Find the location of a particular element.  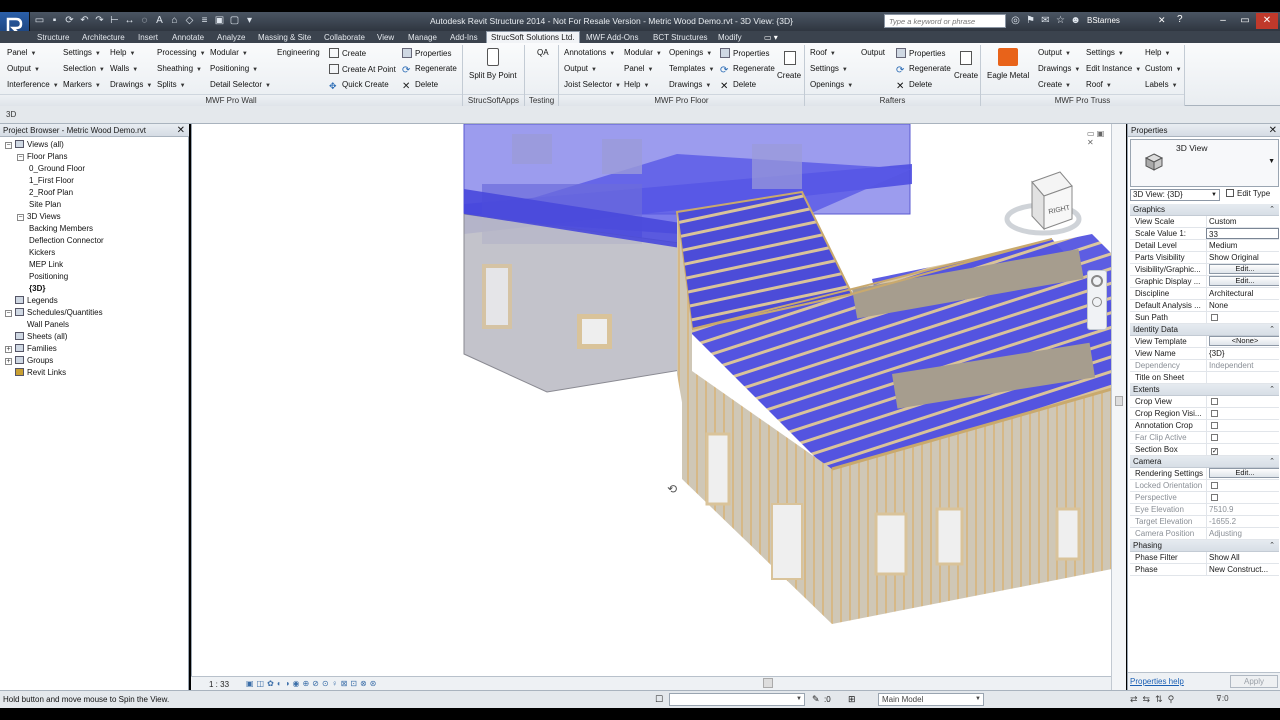

property-group-header: Identity Data ⌃ is located at coordinates (1204, 330).